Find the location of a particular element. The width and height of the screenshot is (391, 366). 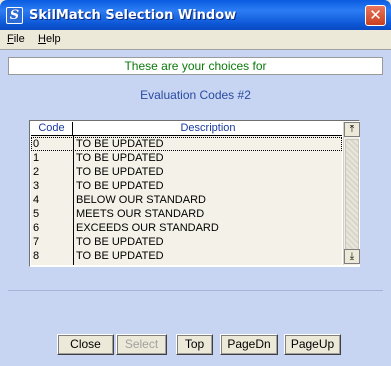

column-header-code: Code is located at coordinates (52, 129).